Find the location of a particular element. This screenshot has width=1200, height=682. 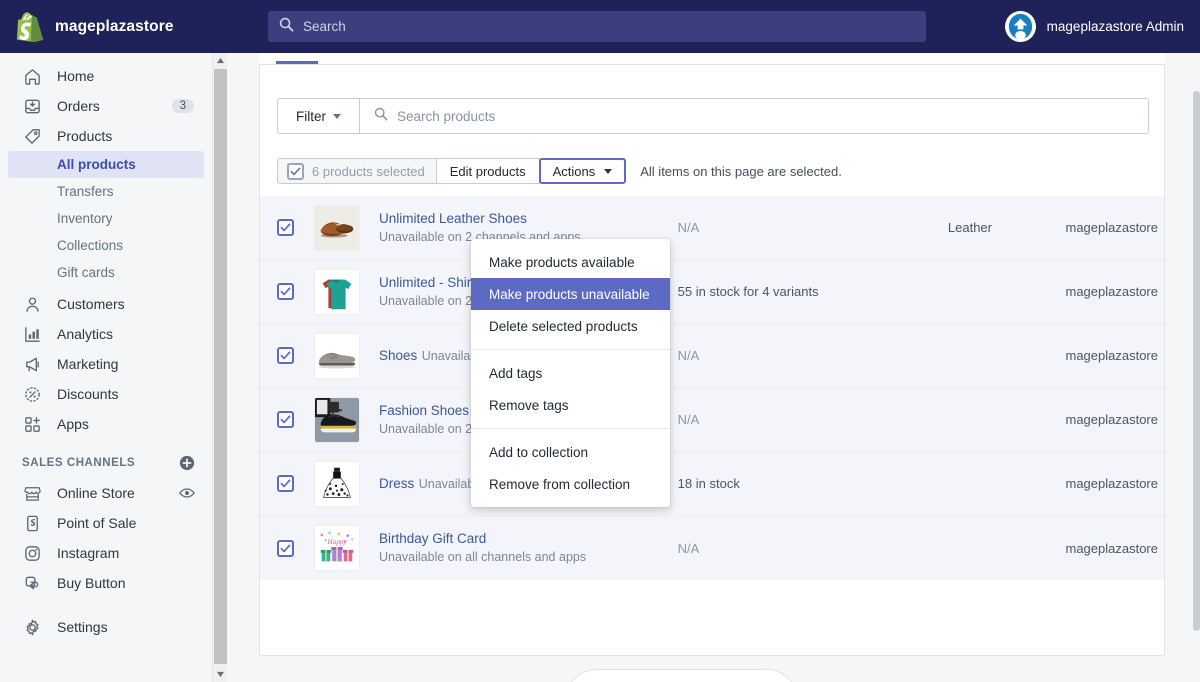

discount-percent-icon is located at coordinates (32, 394).